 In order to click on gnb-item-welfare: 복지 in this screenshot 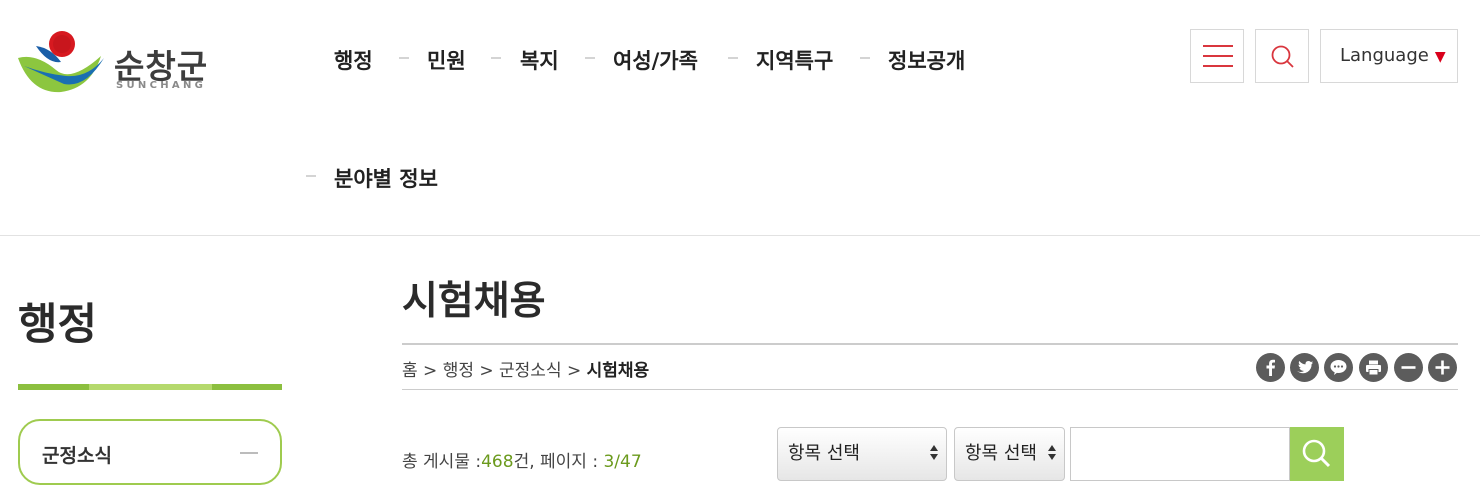, I will do `click(539, 60)`.